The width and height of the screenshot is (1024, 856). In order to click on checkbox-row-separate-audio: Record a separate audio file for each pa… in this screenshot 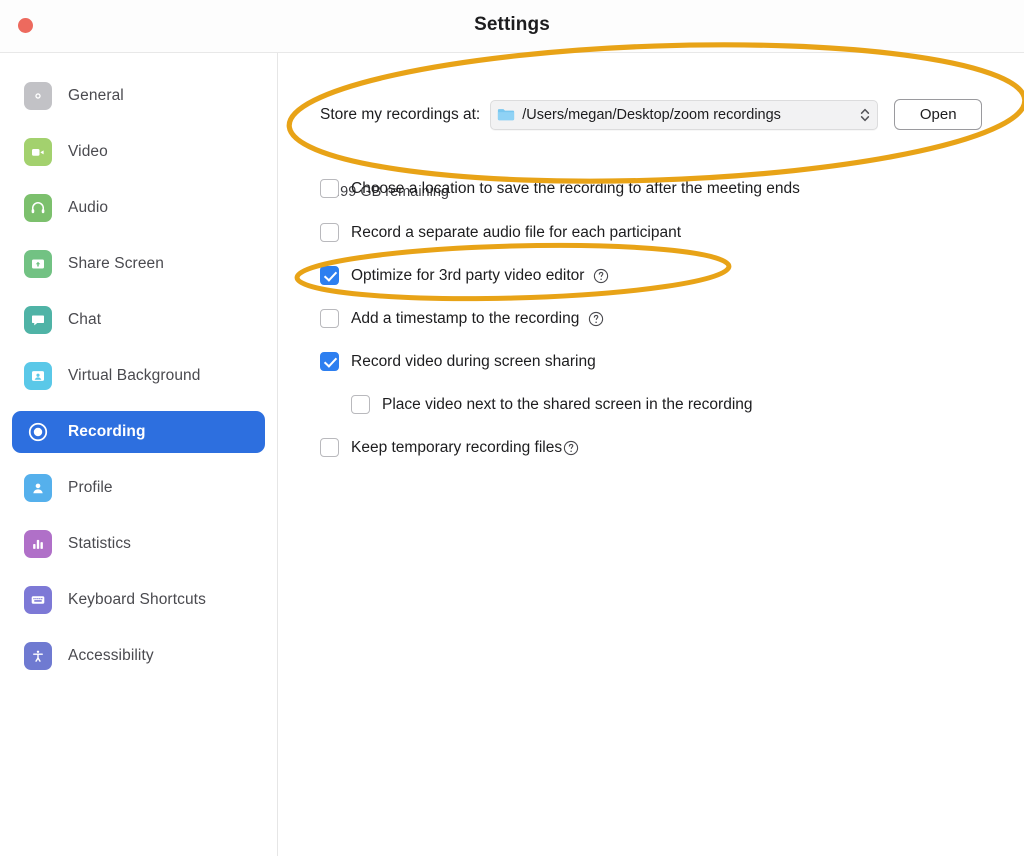, I will do `click(500, 232)`.